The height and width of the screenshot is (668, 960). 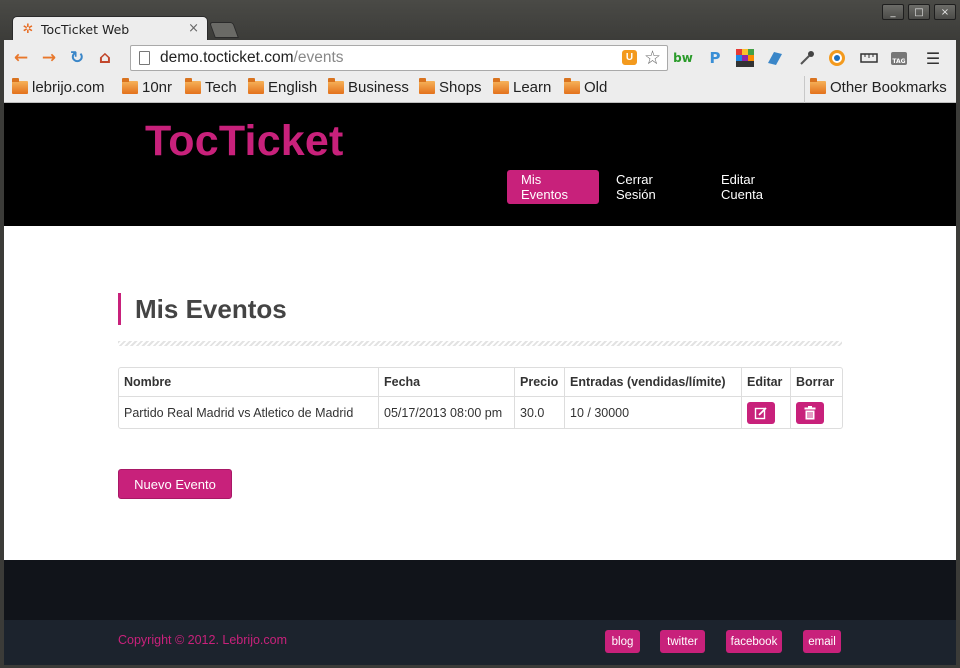 What do you see at coordinates (919, 12) in the screenshot?
I see `maximize-button: □` at bounding box center [919, 12].